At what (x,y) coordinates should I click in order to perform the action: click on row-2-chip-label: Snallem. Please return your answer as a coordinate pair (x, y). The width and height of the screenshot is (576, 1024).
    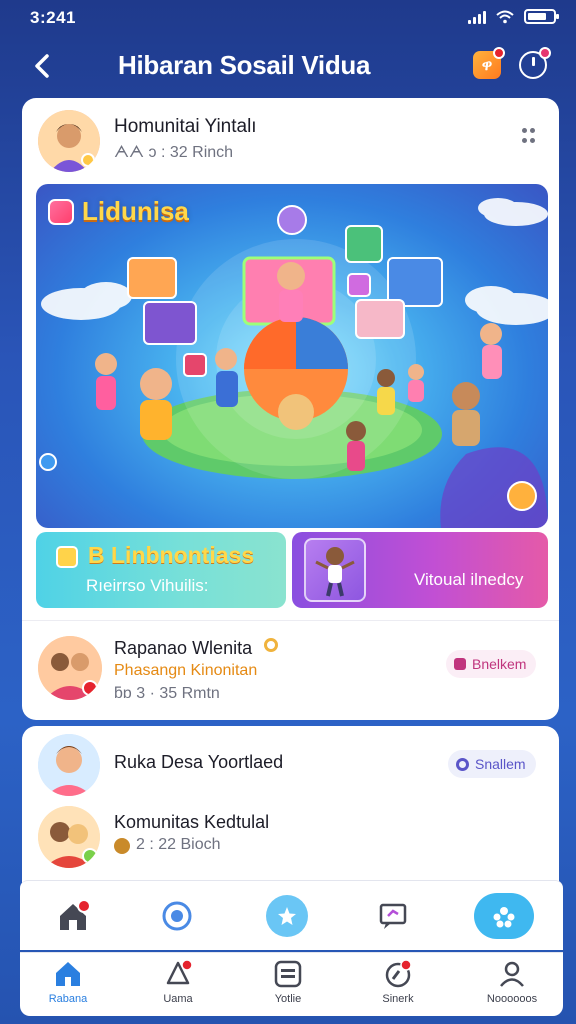
    Looking at the image, I should click on (500, 764).